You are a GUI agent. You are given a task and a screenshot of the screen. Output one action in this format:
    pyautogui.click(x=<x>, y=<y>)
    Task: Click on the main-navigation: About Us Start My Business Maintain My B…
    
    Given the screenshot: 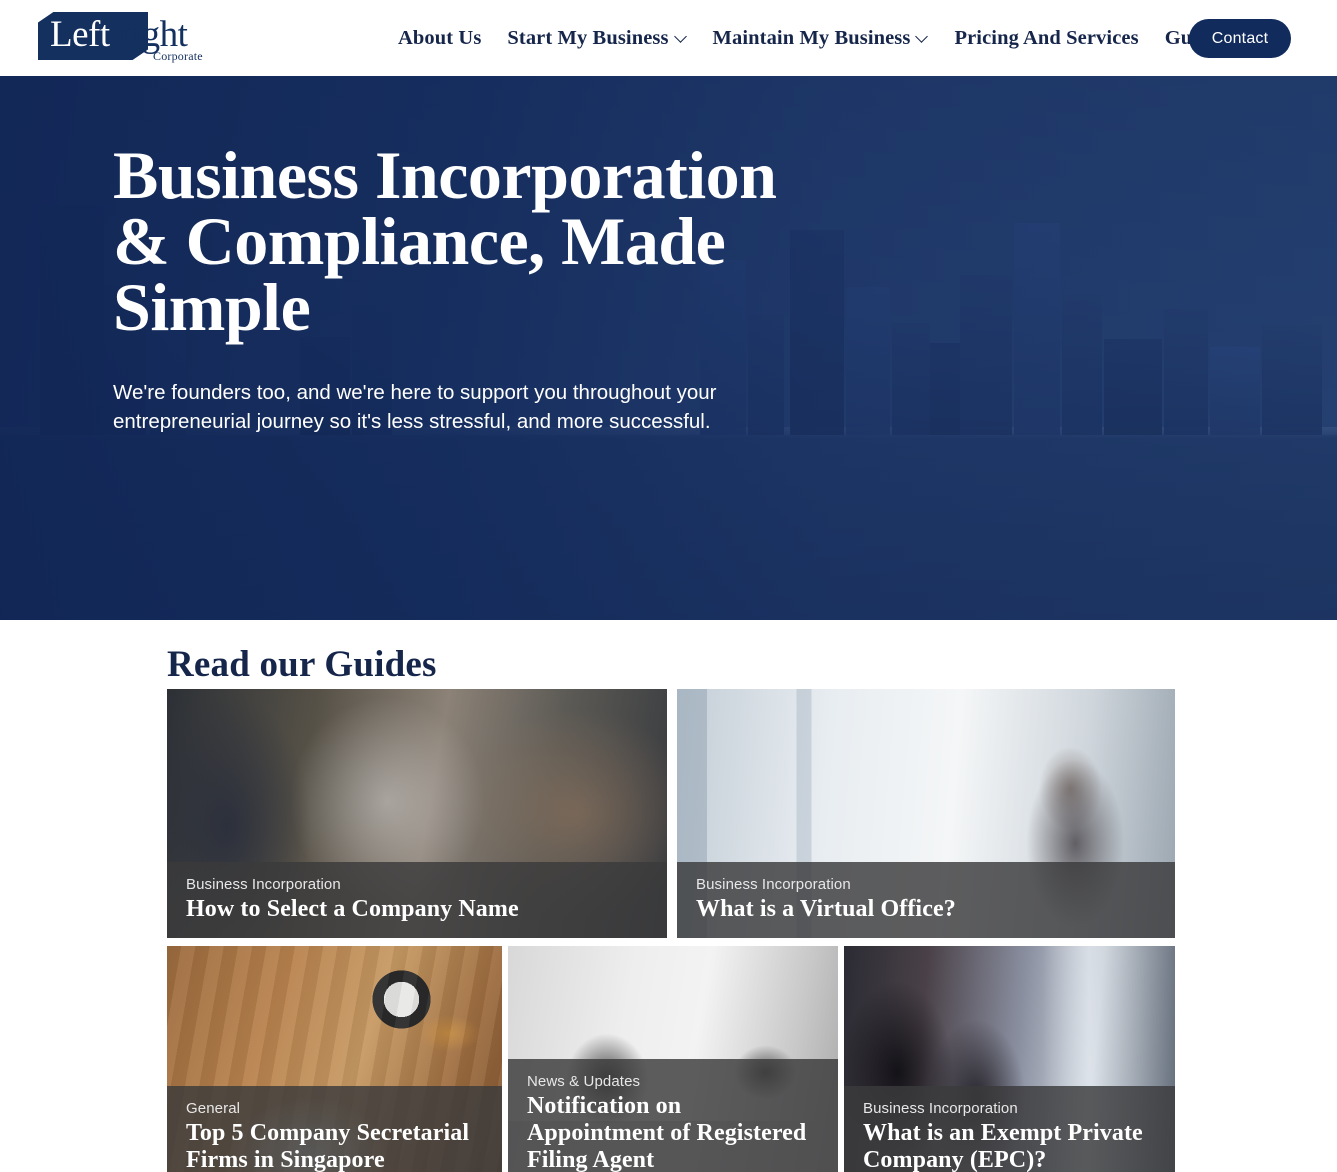 What is the action you would take?
    pyautogui.click(x=819, y=38)
    